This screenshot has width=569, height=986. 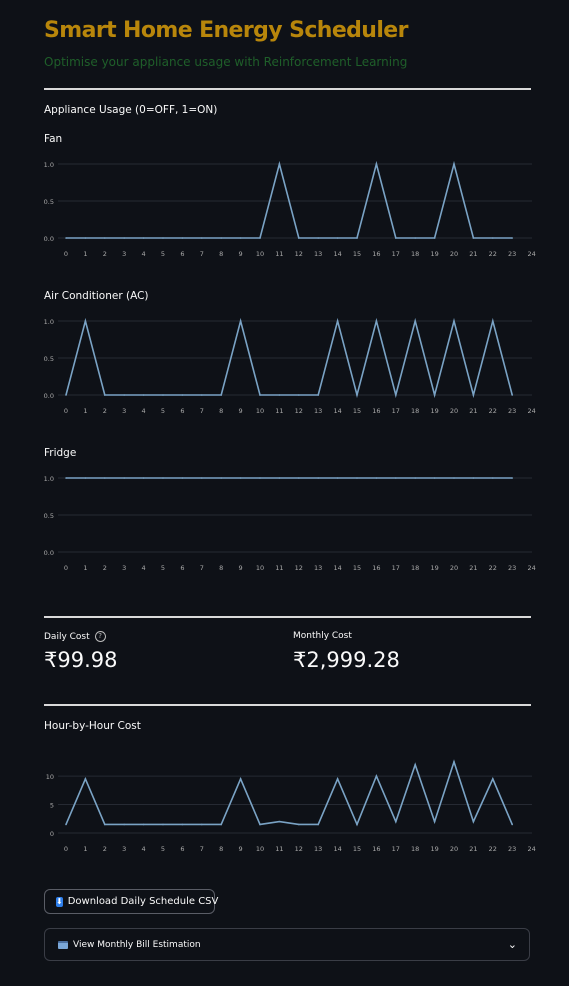 What do you see at coordinates (49, 553) in the screenshot?
I see `y-tick-label: 0.0` at bounding box center [49, 553].